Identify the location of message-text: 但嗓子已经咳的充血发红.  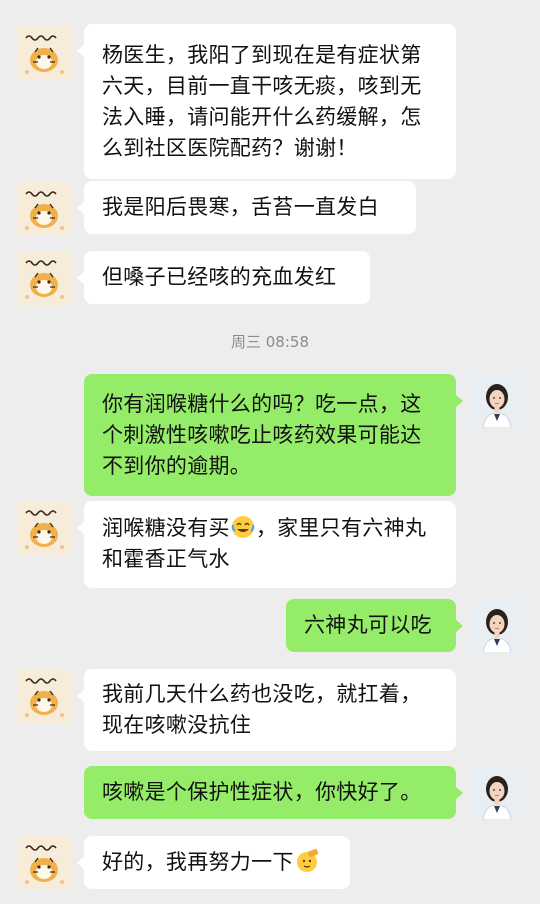
(219, 277).